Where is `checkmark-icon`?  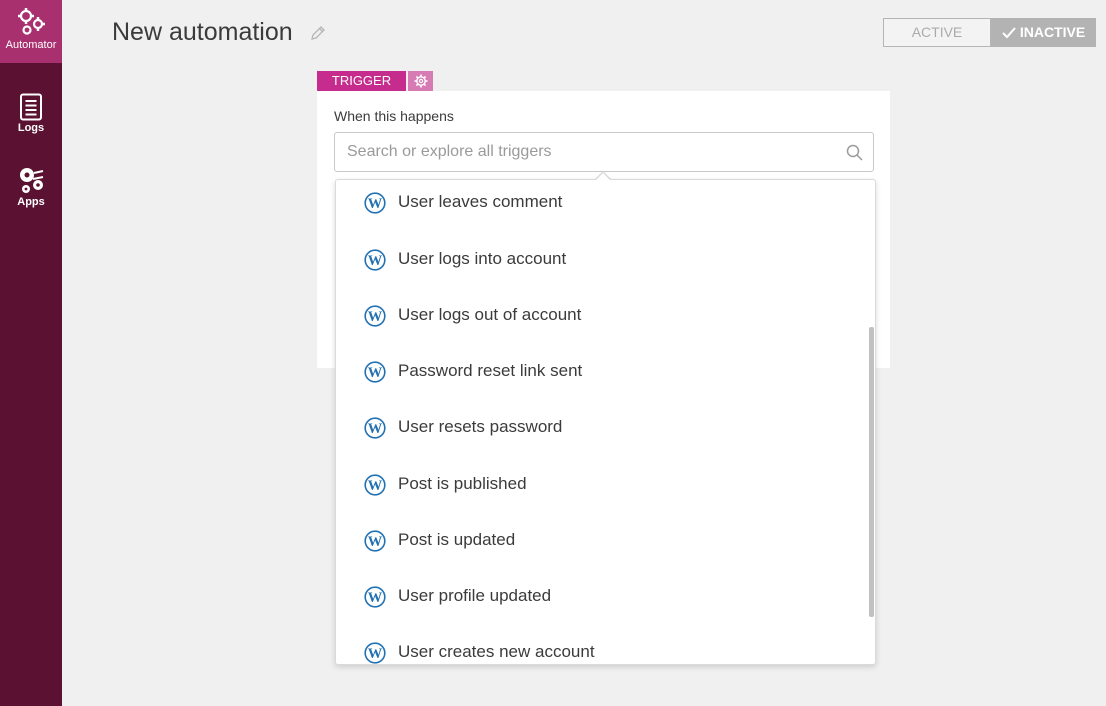 checkmark-icon is located at coordinates (1009, 33).